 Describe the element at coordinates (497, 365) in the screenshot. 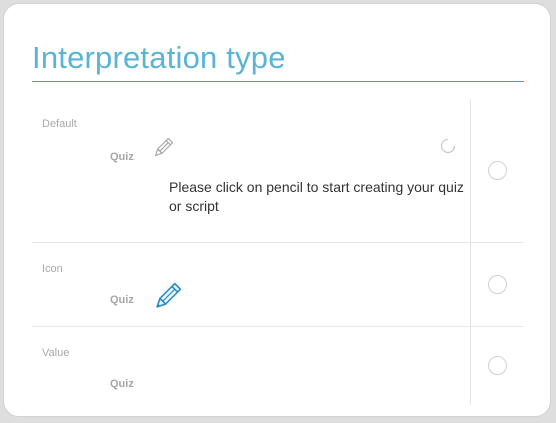

I see `radio-value` at that location.